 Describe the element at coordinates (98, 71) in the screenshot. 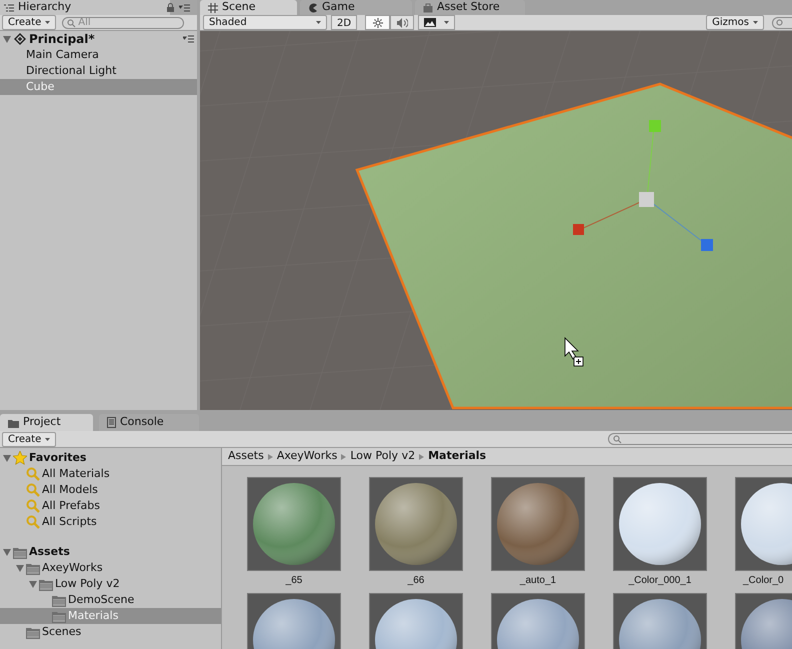

I see `hierarchy-item: Directional Light` at that location.